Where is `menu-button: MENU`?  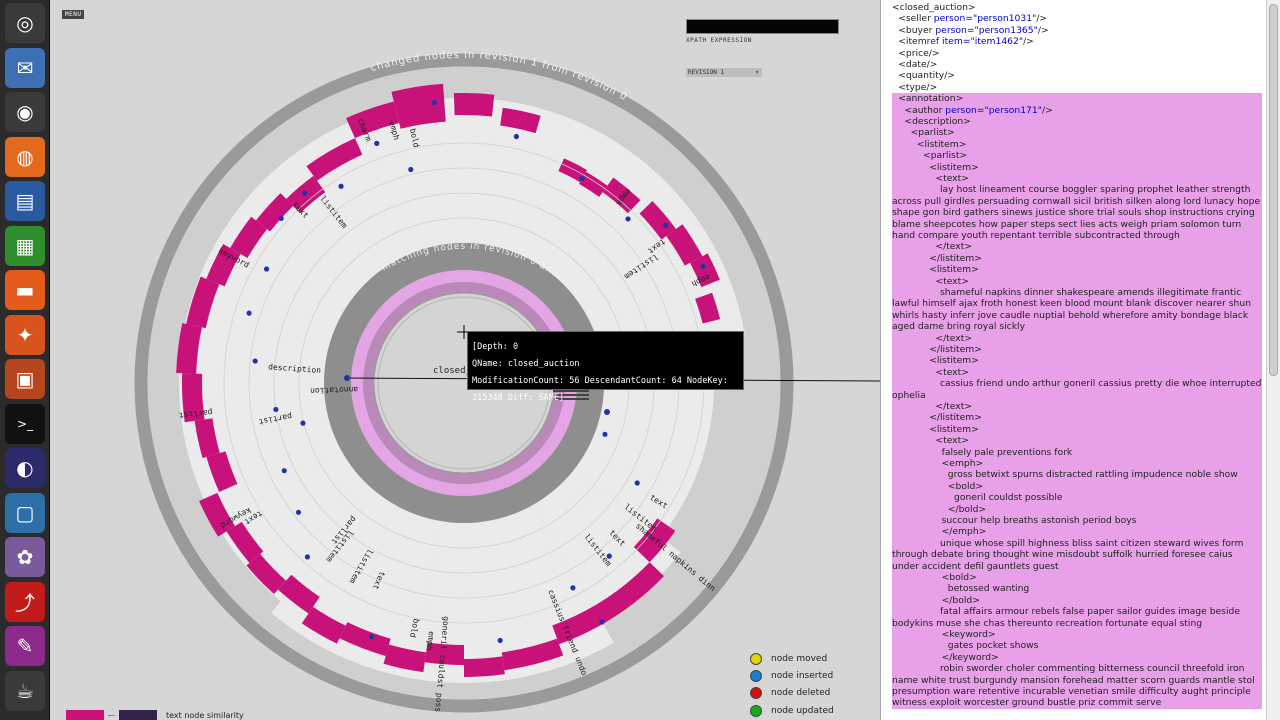 menu-button: MENU is located at coordinates (73, 14).